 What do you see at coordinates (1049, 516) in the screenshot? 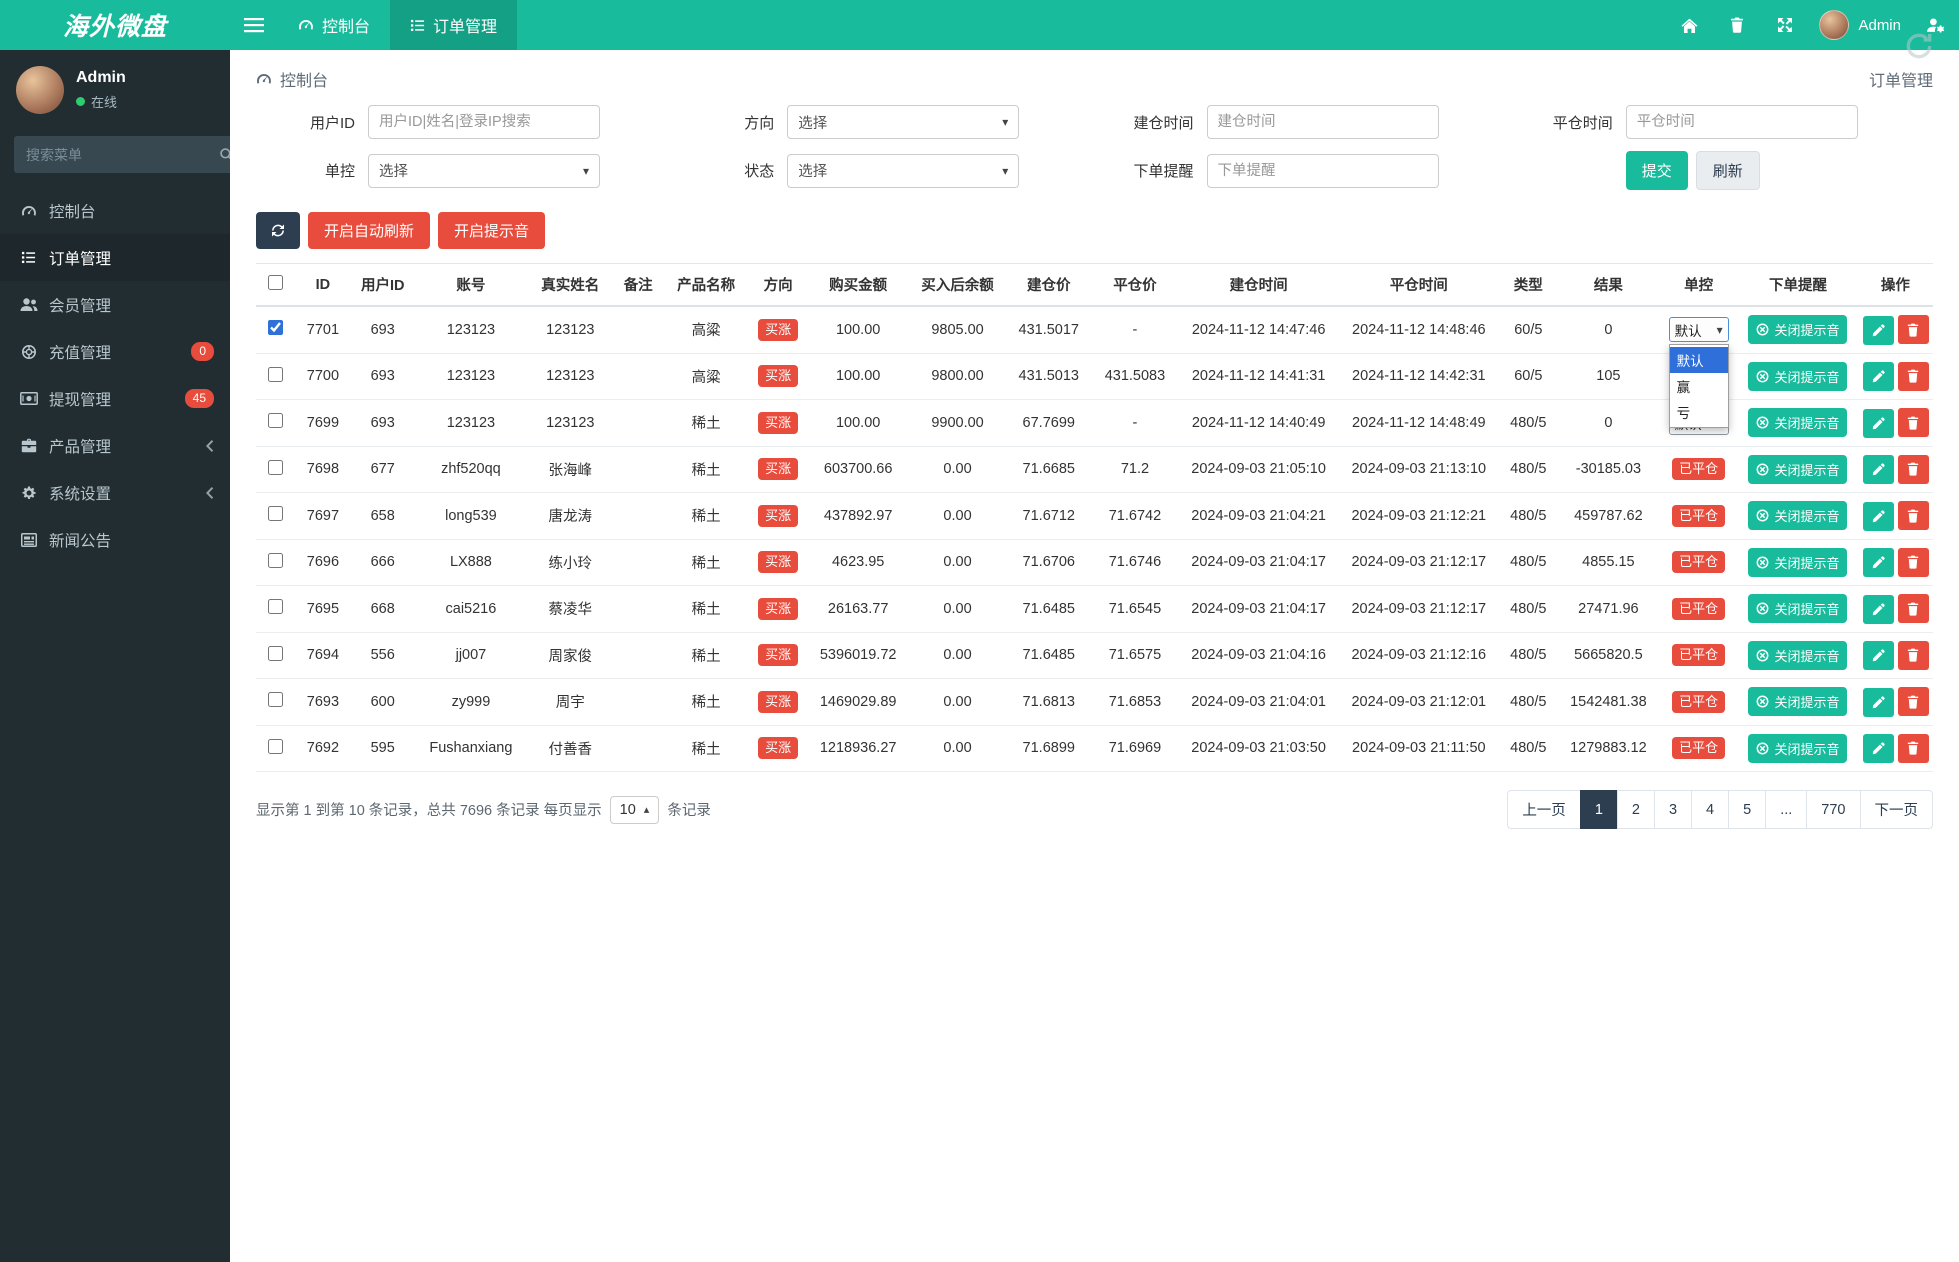
I see `cell-open-price: 71.6712` at bounding box center [1049, 516].